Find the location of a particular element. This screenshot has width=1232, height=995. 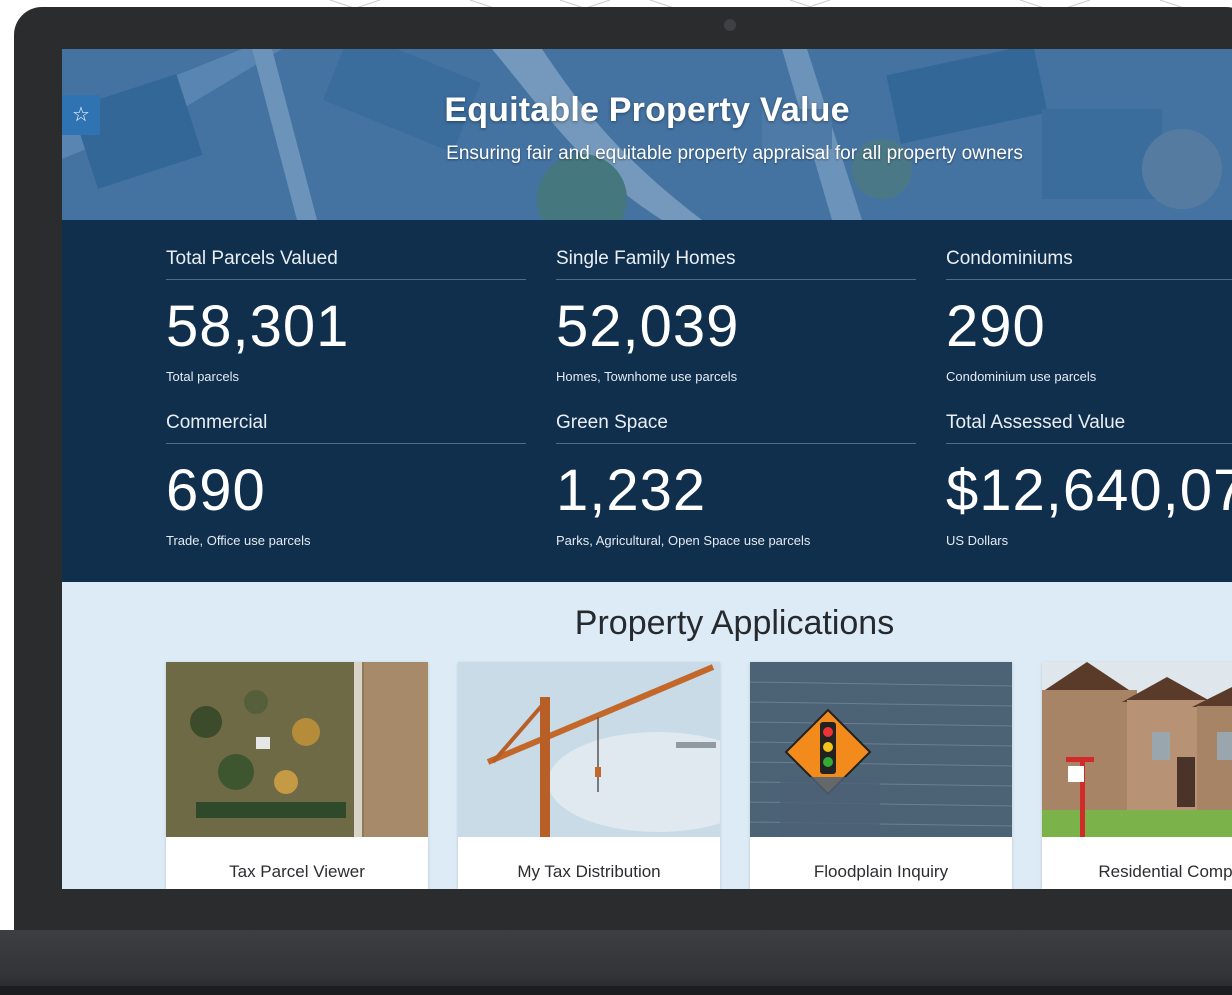

stat-value: $12,640,07 is located at coordinates (1089, 490).